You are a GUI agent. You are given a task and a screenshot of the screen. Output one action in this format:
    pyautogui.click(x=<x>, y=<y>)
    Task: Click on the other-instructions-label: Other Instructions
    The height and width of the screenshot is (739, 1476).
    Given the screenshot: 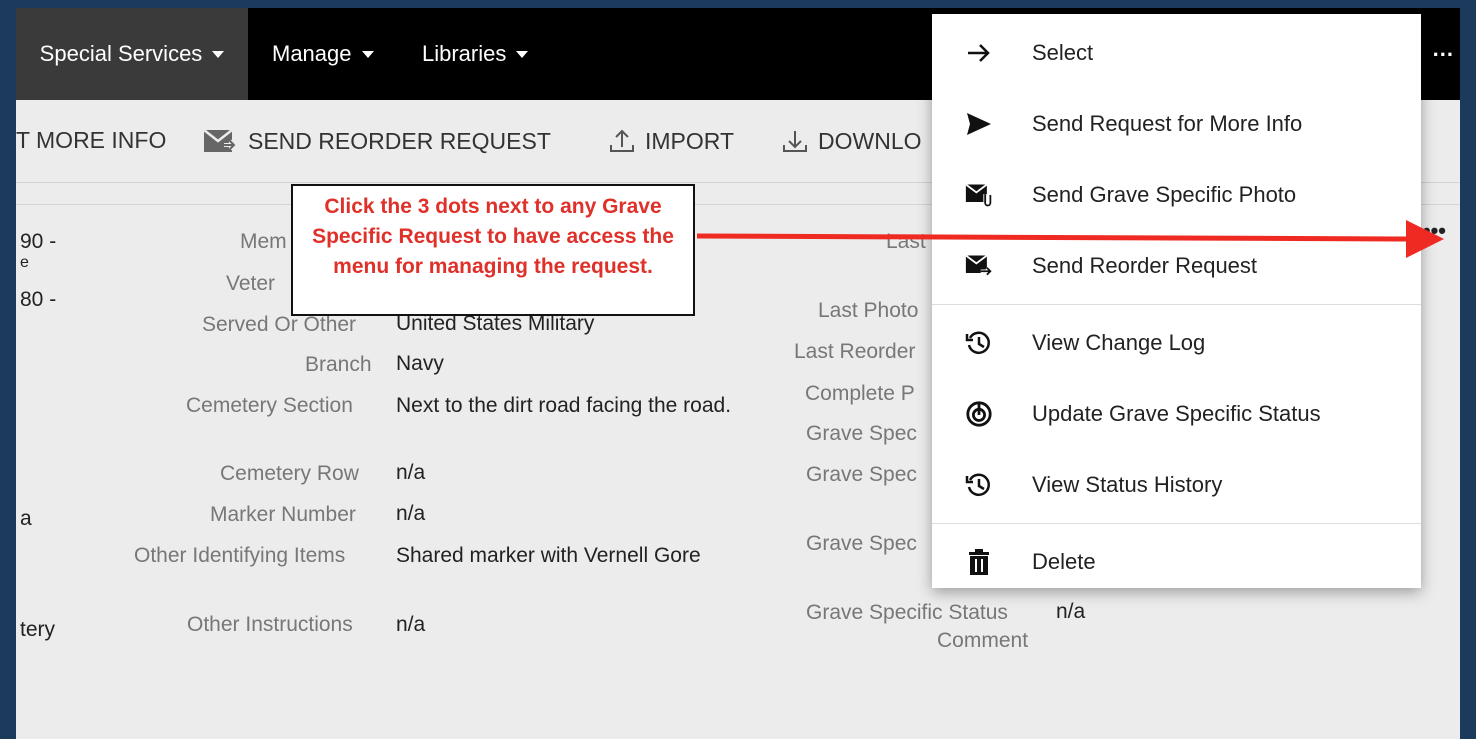 What is the action you would take?
    pyautogui.click(x=270, y=624)
    